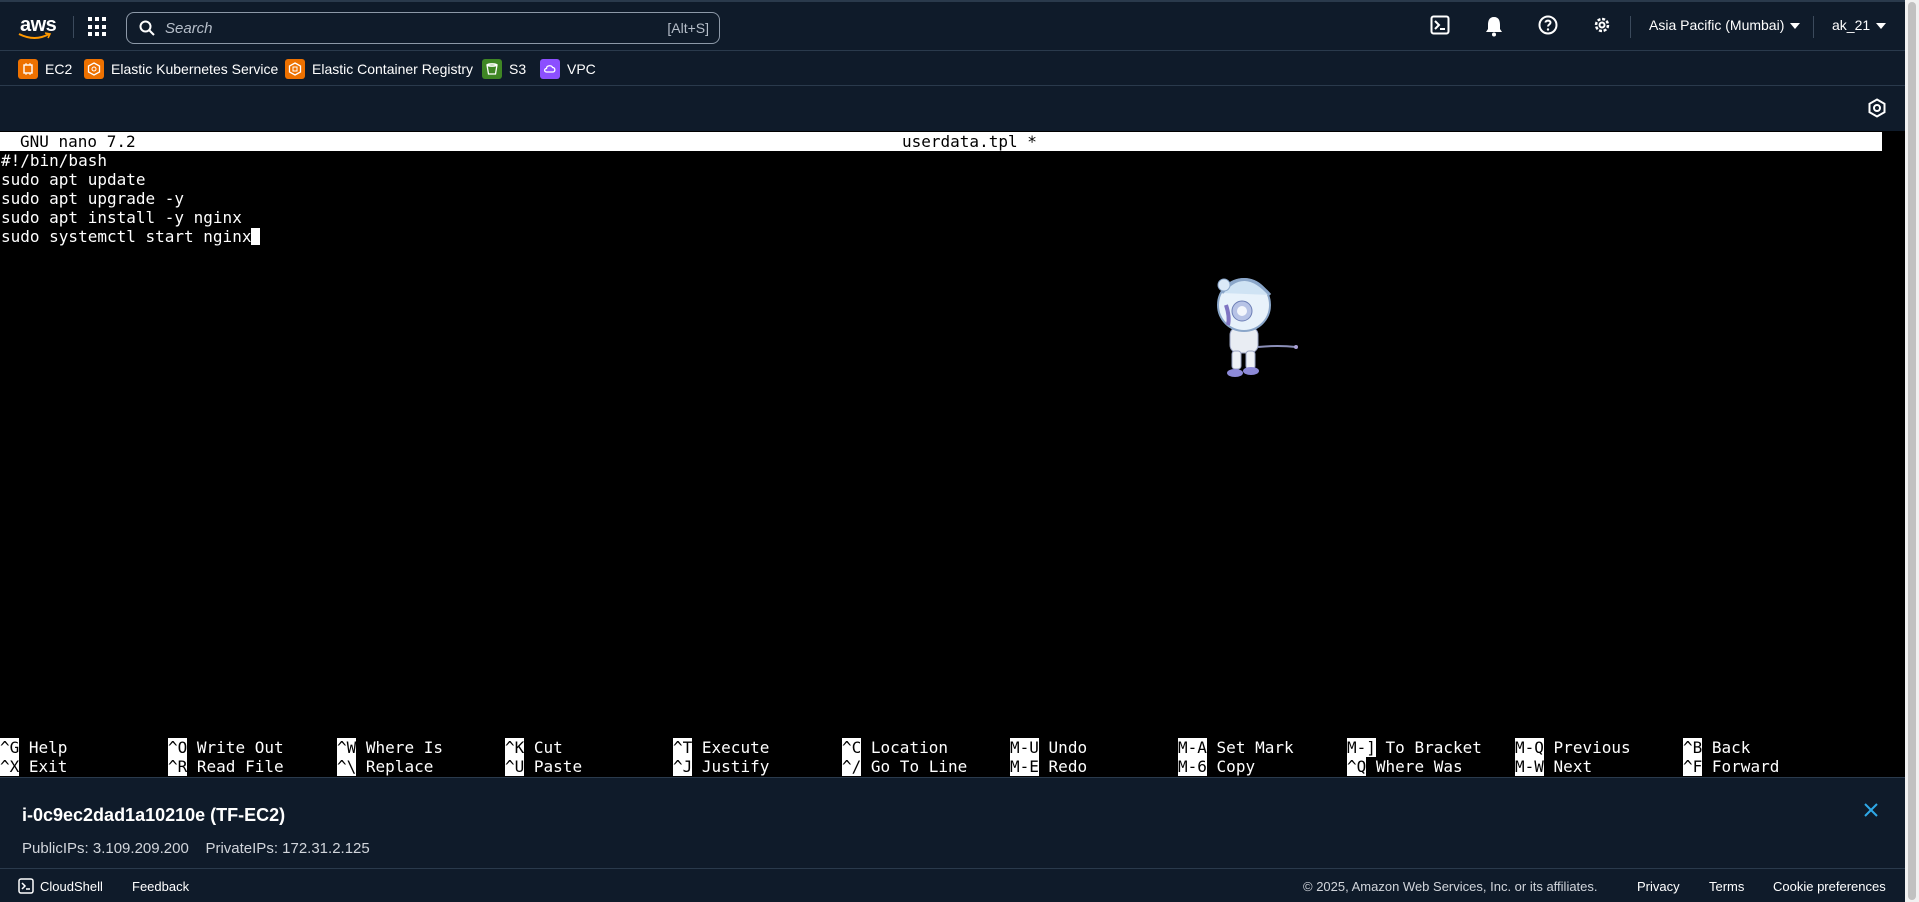  Describe the element at coordinates (423, 28) in the screenshot. I see `search-input: Search [Alt+S]` at that location.